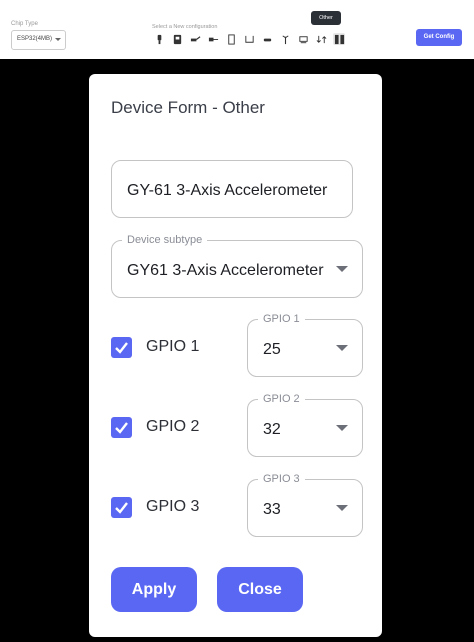 Image resolution: width=474 pixels, height=642 pixels. What do you see at coordinates (303, 39) in the screenshot?
I see `board-icon` at bounding box center [303, 39].